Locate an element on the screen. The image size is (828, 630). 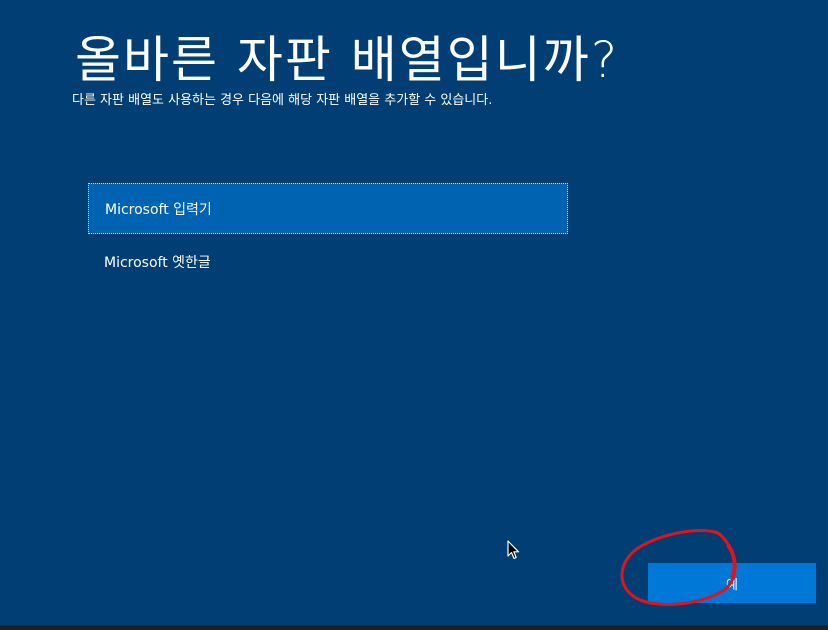
yes-button: 예 is located at coordinates (732, 583).